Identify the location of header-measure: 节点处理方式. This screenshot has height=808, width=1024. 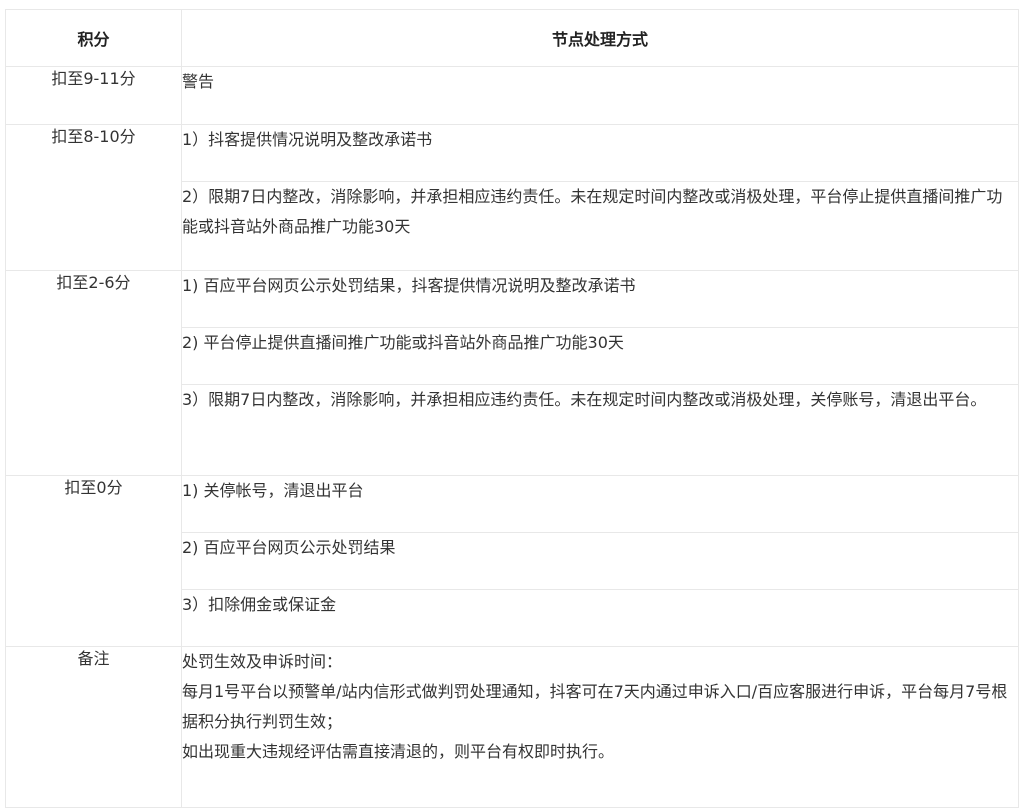
(600, 38).